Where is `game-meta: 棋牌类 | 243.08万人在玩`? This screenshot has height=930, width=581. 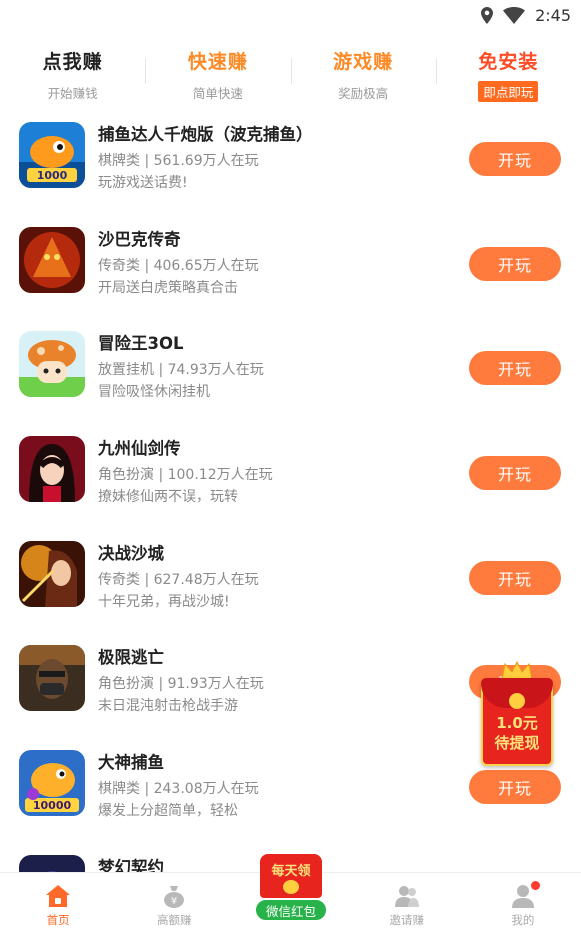
game-meta: 棋牌类 | 243.08万人在玩 is located at coordinates (178, 789).